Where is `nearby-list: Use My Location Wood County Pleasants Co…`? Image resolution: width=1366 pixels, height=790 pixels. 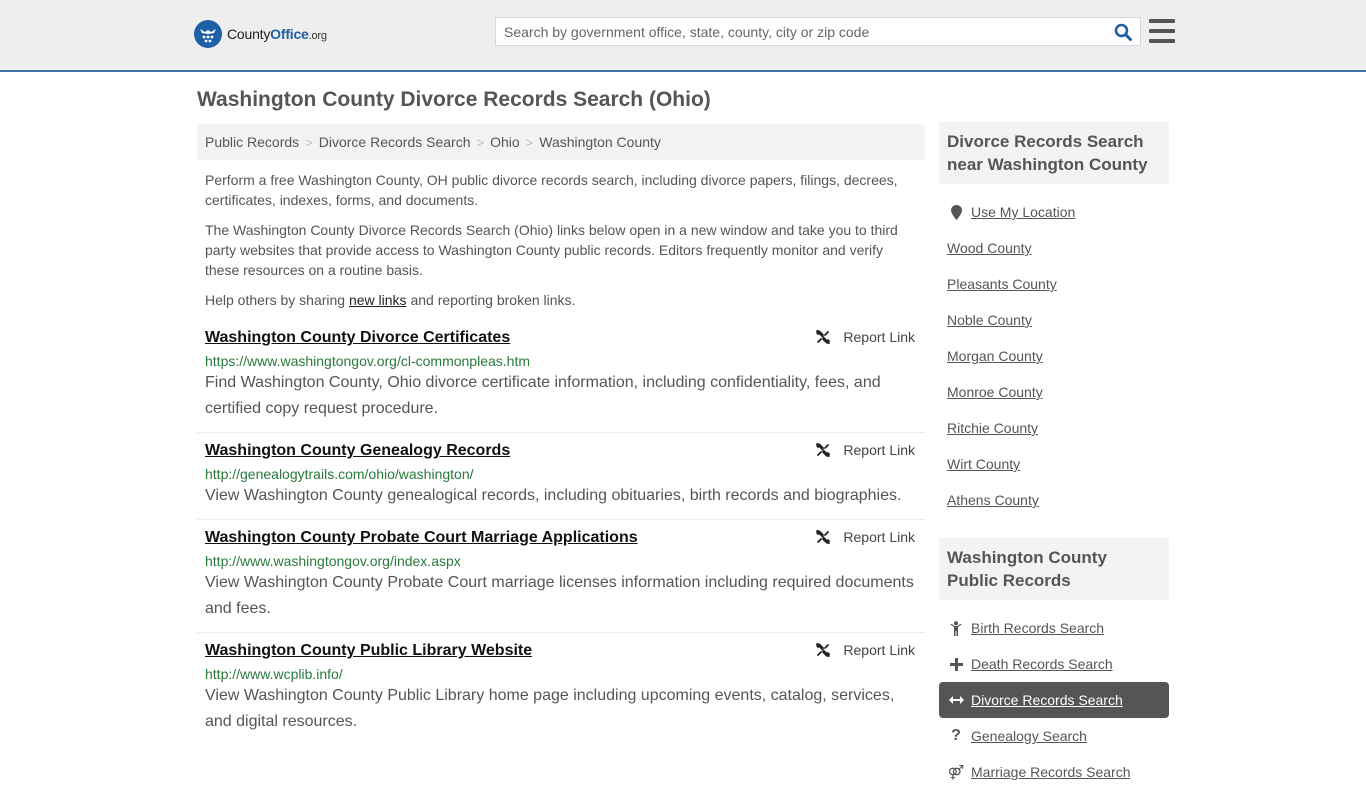
nearby-list: Use My Location Wood County Pleasants Co… is located at coordinates (1054, 351).